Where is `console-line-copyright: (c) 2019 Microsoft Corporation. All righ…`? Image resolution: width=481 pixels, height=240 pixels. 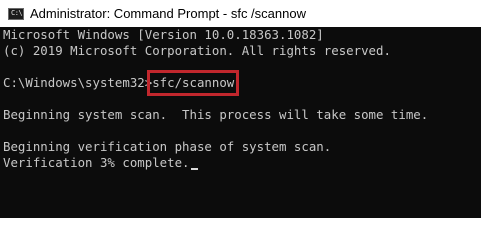
console-line-copyright: (c) 2019 Microsoft Corporation. All righ… is located at coordinates (197, 50).